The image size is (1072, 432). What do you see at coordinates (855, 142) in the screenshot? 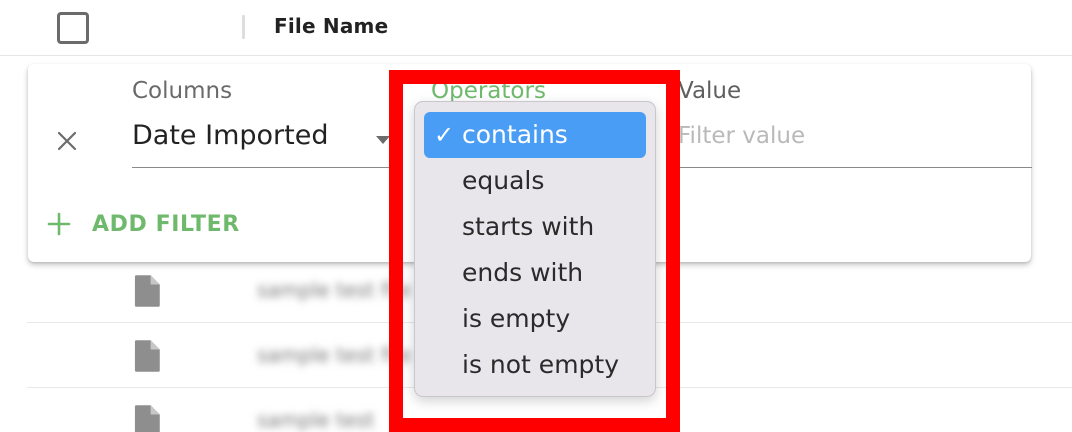
I see `filter-value-input` at bounding box center [855, 142].